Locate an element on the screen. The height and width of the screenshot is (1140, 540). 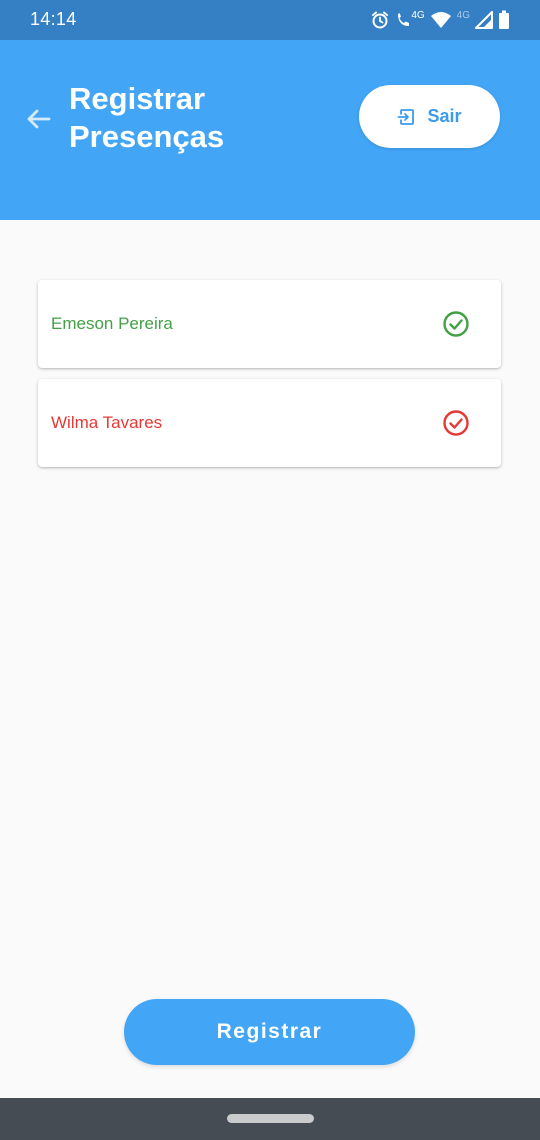
student-card-wilma-tavares: Wilma Tavares is located at coordinates (269, 423).